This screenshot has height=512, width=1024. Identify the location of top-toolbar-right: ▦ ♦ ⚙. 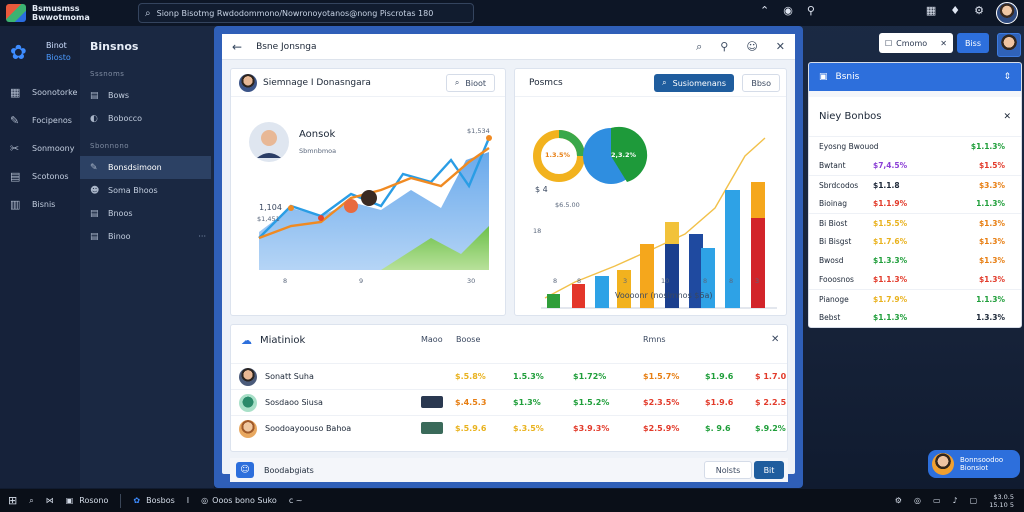
(955, 10).